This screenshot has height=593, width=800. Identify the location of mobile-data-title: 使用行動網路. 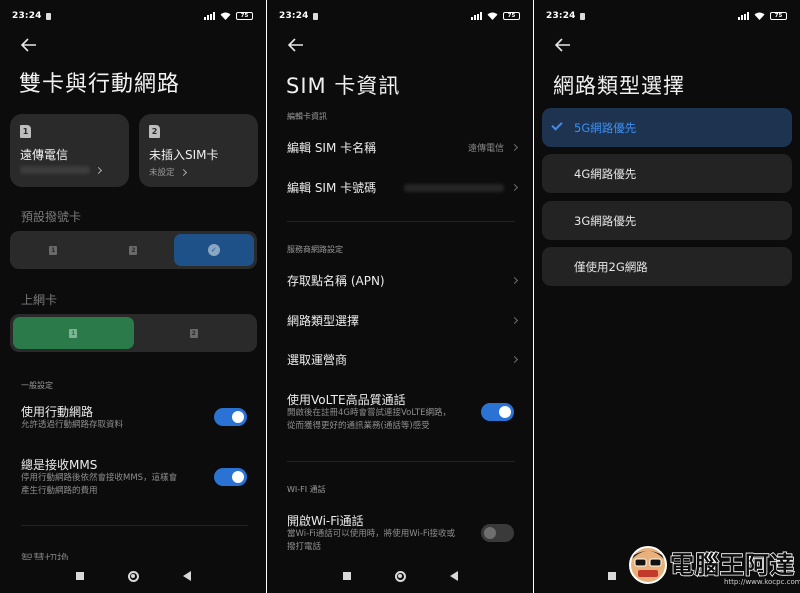
(57, 412).